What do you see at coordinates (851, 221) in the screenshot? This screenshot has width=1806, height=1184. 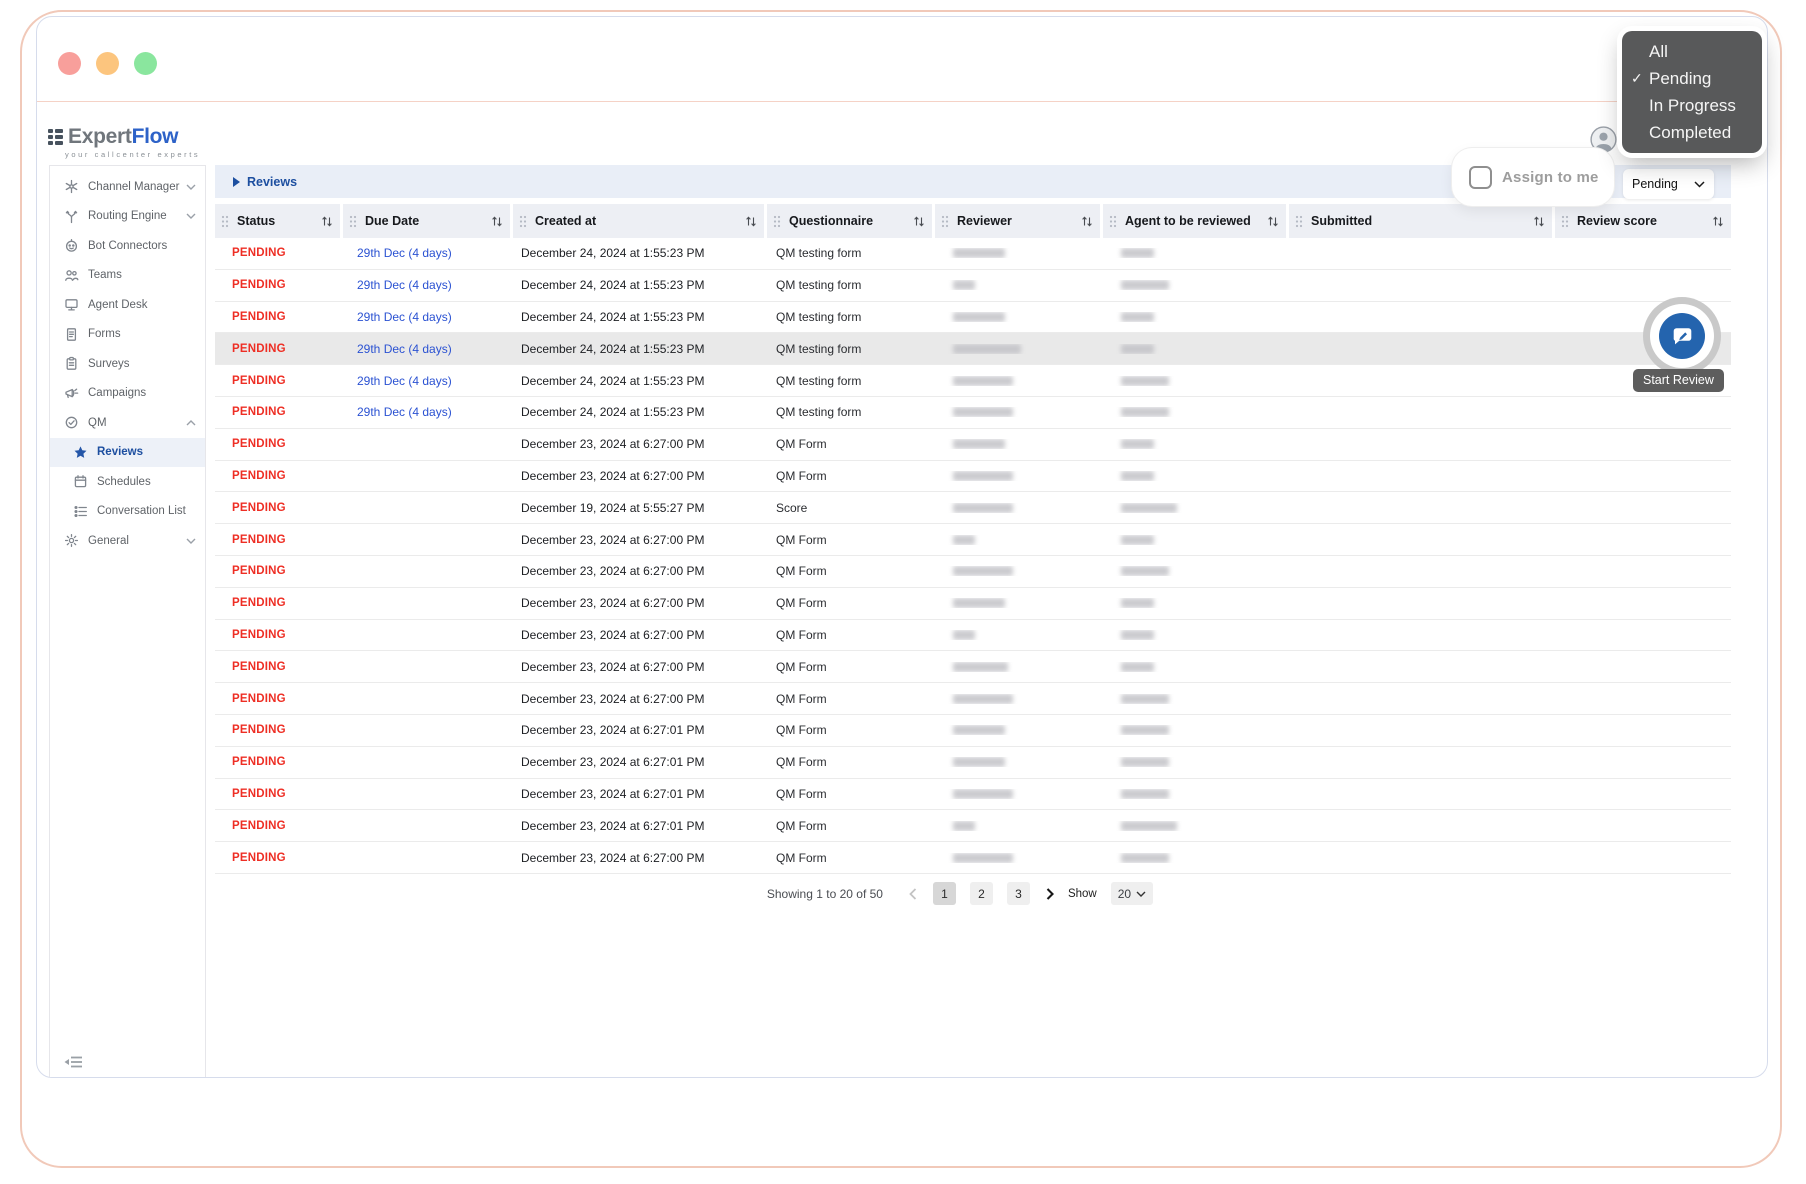 I see `column-header-questionnaire: Questionnaire` at bounding box center [851, 221].